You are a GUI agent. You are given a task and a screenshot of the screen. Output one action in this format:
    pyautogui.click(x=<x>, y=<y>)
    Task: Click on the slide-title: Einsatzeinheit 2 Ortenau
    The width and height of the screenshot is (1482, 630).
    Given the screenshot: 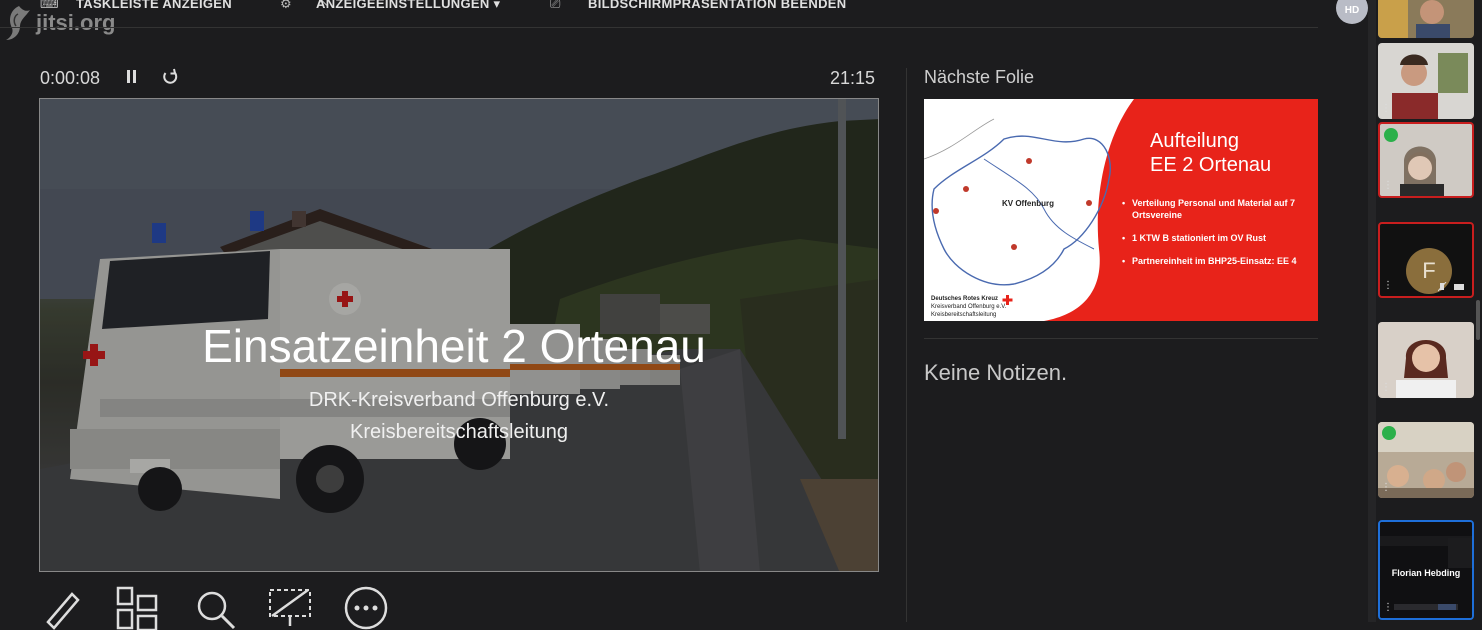 What is the action you would take?
    pyautogui.click(x=459, y=346)
    